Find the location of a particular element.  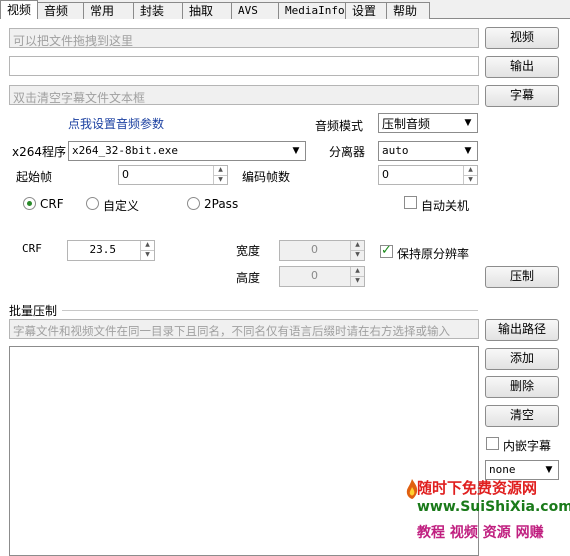

delete-button: 删除 is located at coordinates (522, 387).